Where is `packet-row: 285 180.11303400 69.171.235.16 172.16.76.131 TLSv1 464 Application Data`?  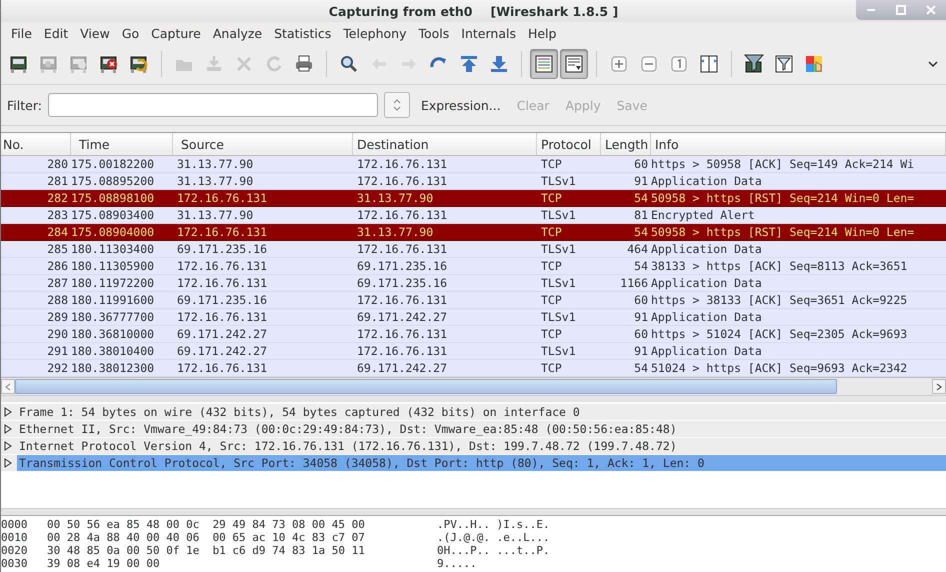
packet-row: 285 180.11303400 69.171.235.16 172.16.76.131 TLSv1 464 Application Data is located at coordinates (473, 249).